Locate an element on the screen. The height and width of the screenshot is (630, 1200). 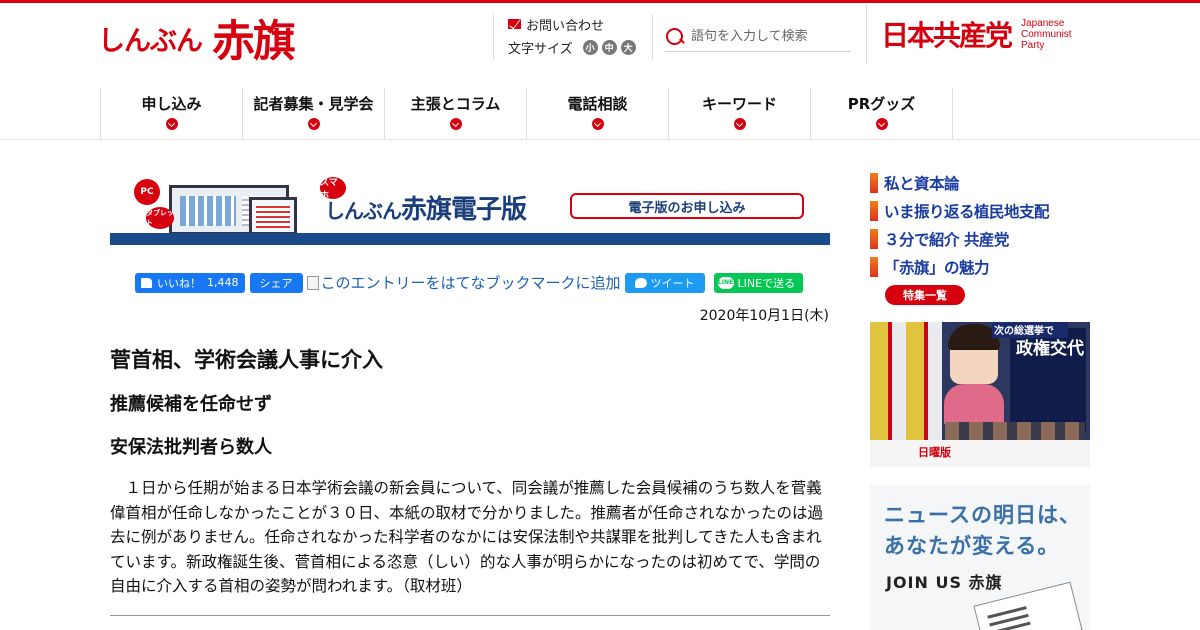
nav-divider is located at coordinates (600, 139).